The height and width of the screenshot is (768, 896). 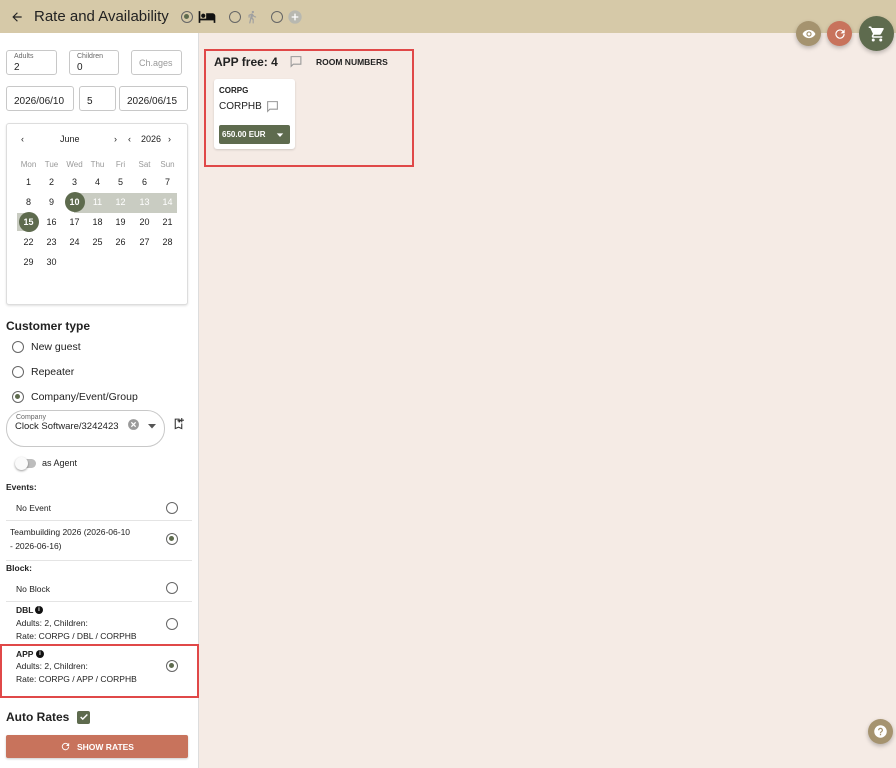 What do you see at coordinates (120, 242) in the screenshot?
I see `calendar-day: 26` at bounding box center [120, 242].